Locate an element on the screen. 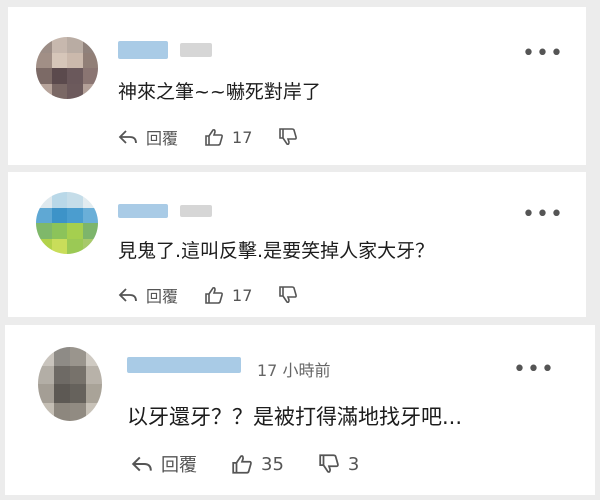 The width and height of the screenshot is (600, 500). like-count: 35 is located at coordinates (272, 464).